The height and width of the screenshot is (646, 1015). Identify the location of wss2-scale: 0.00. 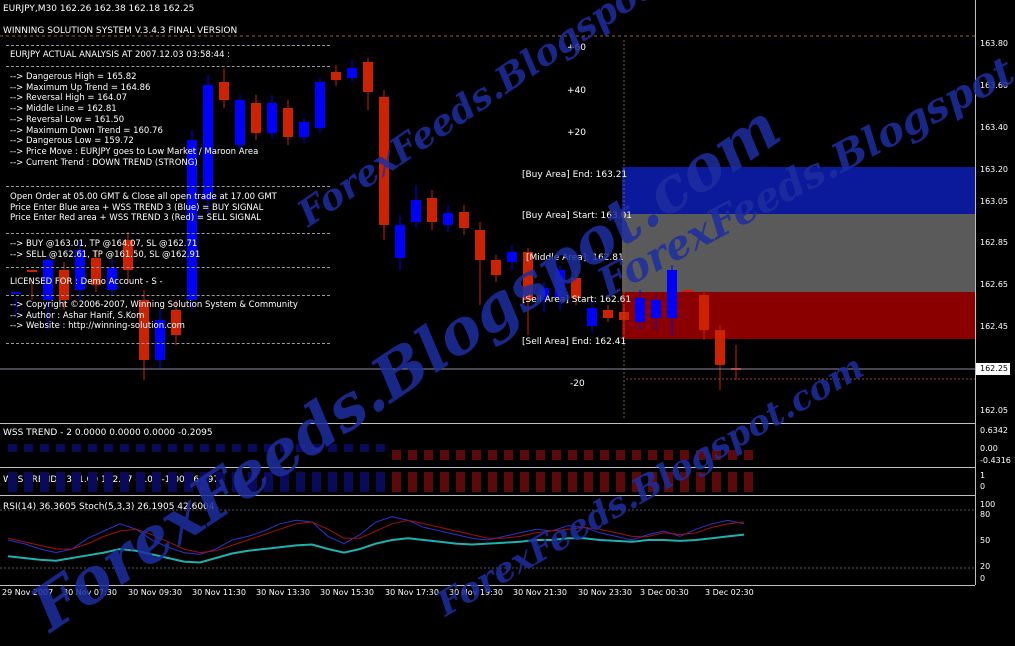
(989, 448).